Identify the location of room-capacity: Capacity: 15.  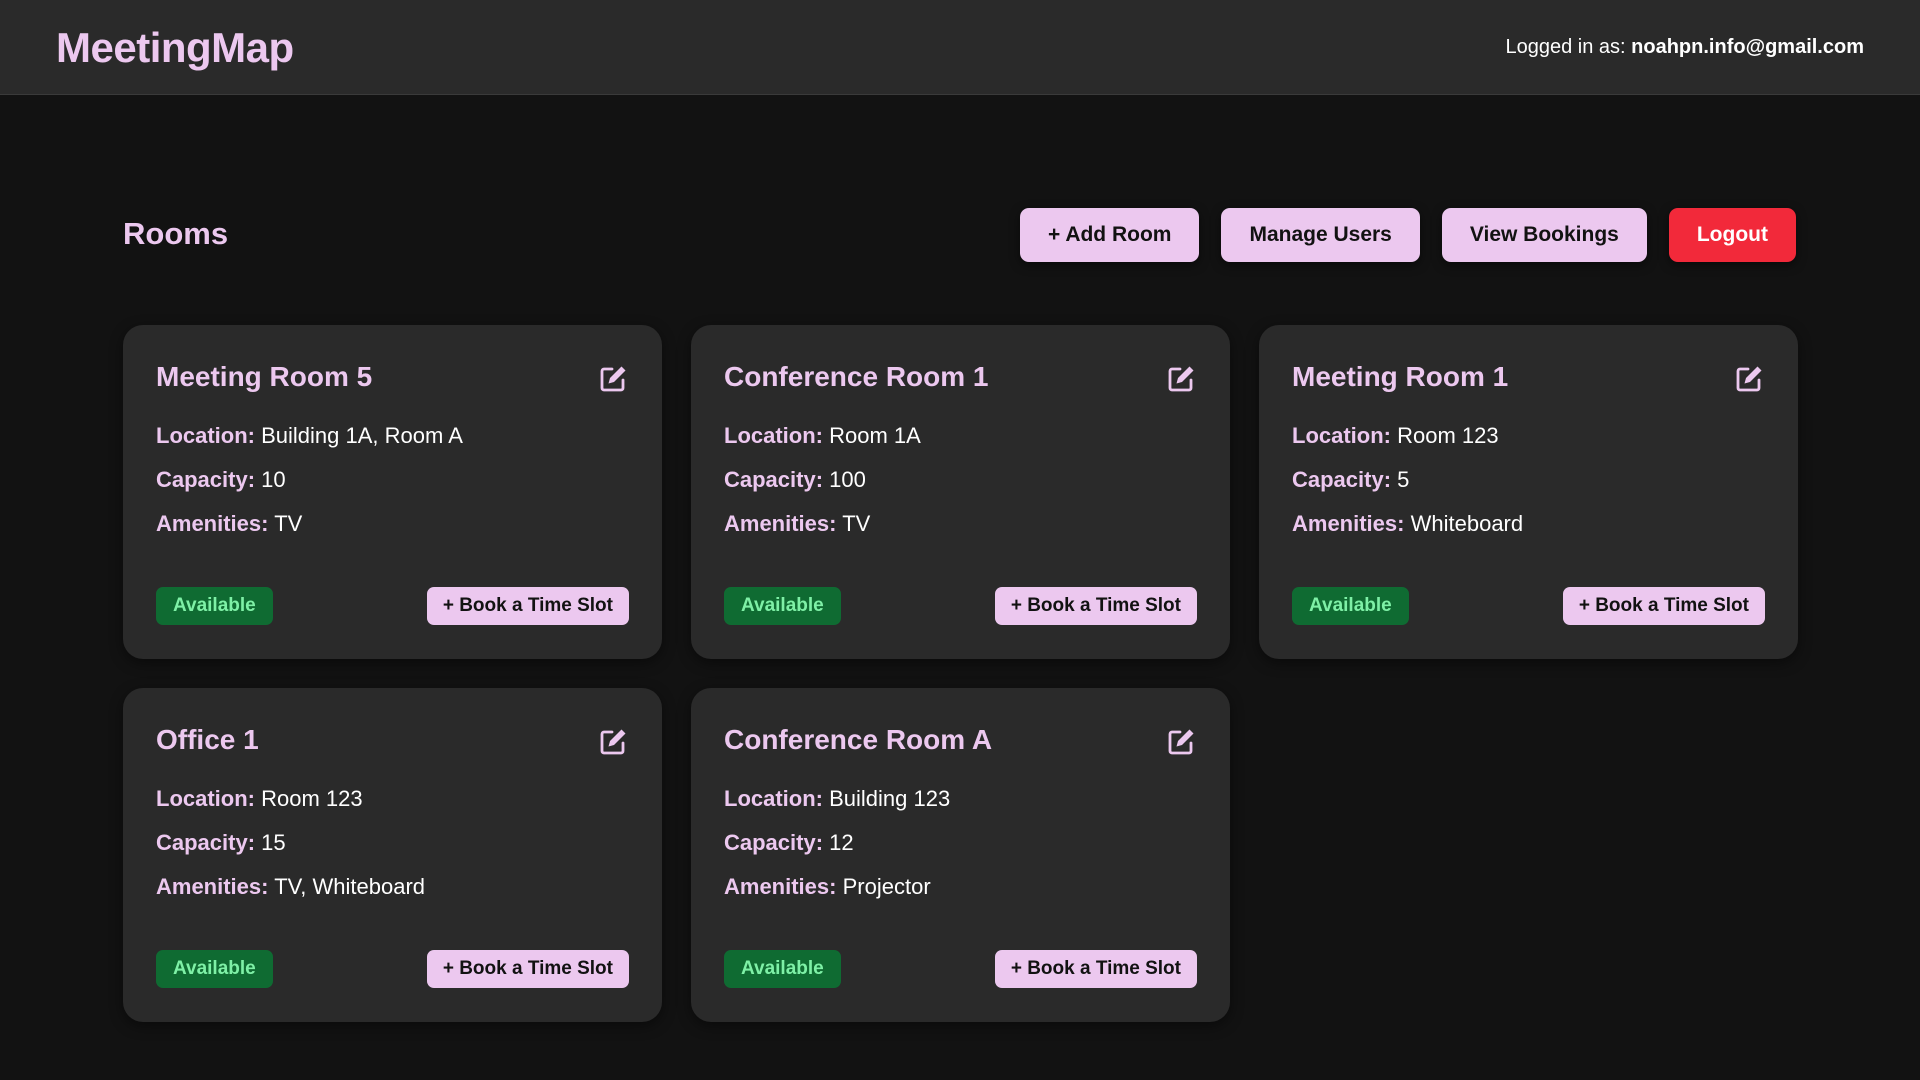
(221, 843).